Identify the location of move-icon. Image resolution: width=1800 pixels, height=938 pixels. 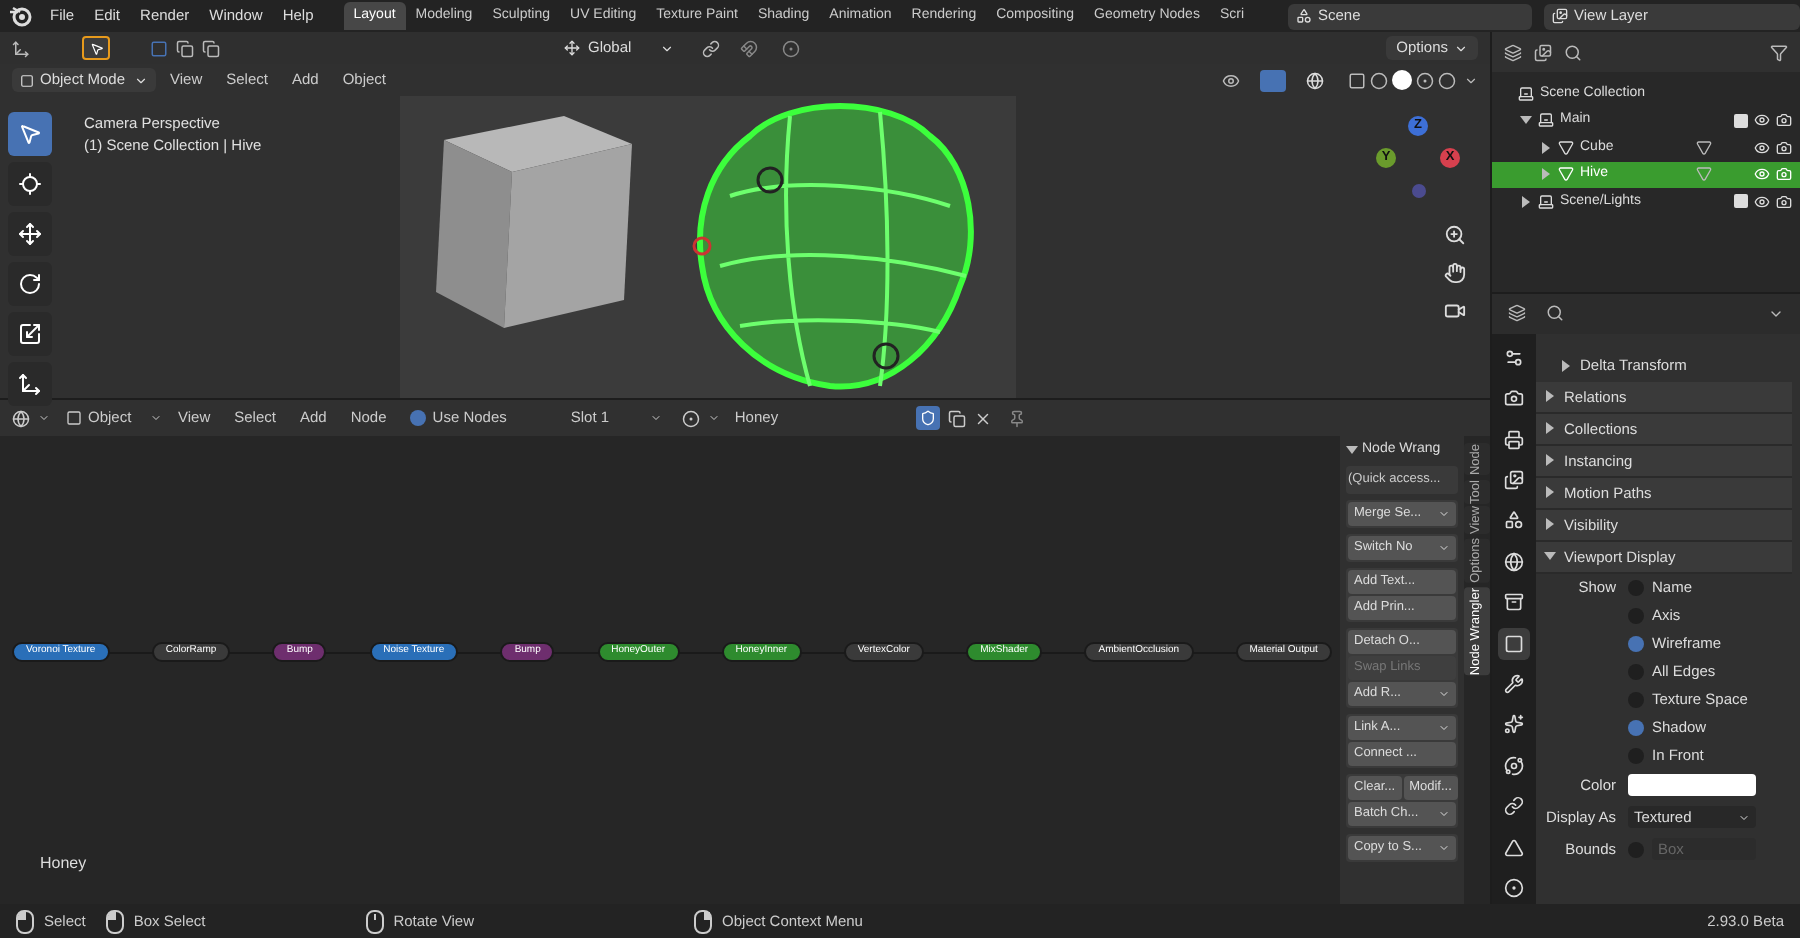
(30, 234).